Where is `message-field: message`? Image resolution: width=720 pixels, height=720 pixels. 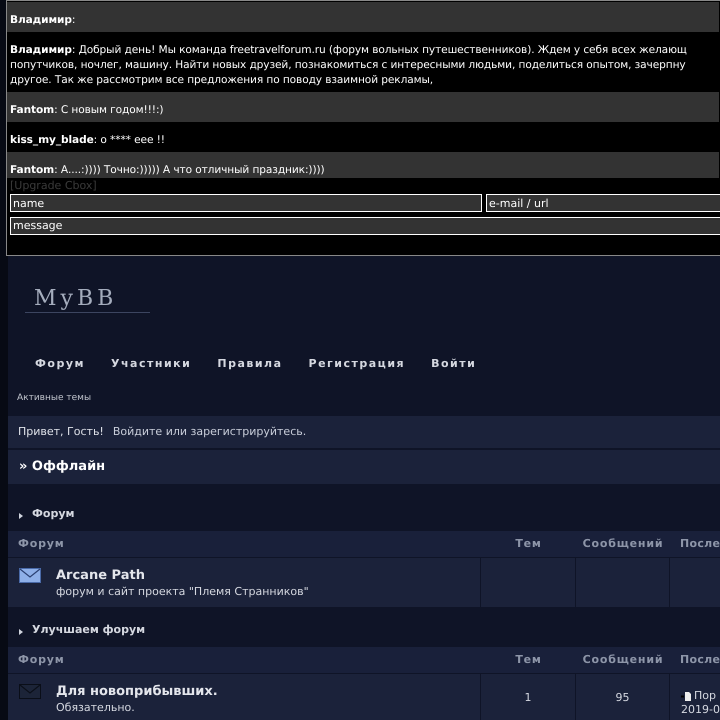
message-field: message is located at coordinates (365, 225).